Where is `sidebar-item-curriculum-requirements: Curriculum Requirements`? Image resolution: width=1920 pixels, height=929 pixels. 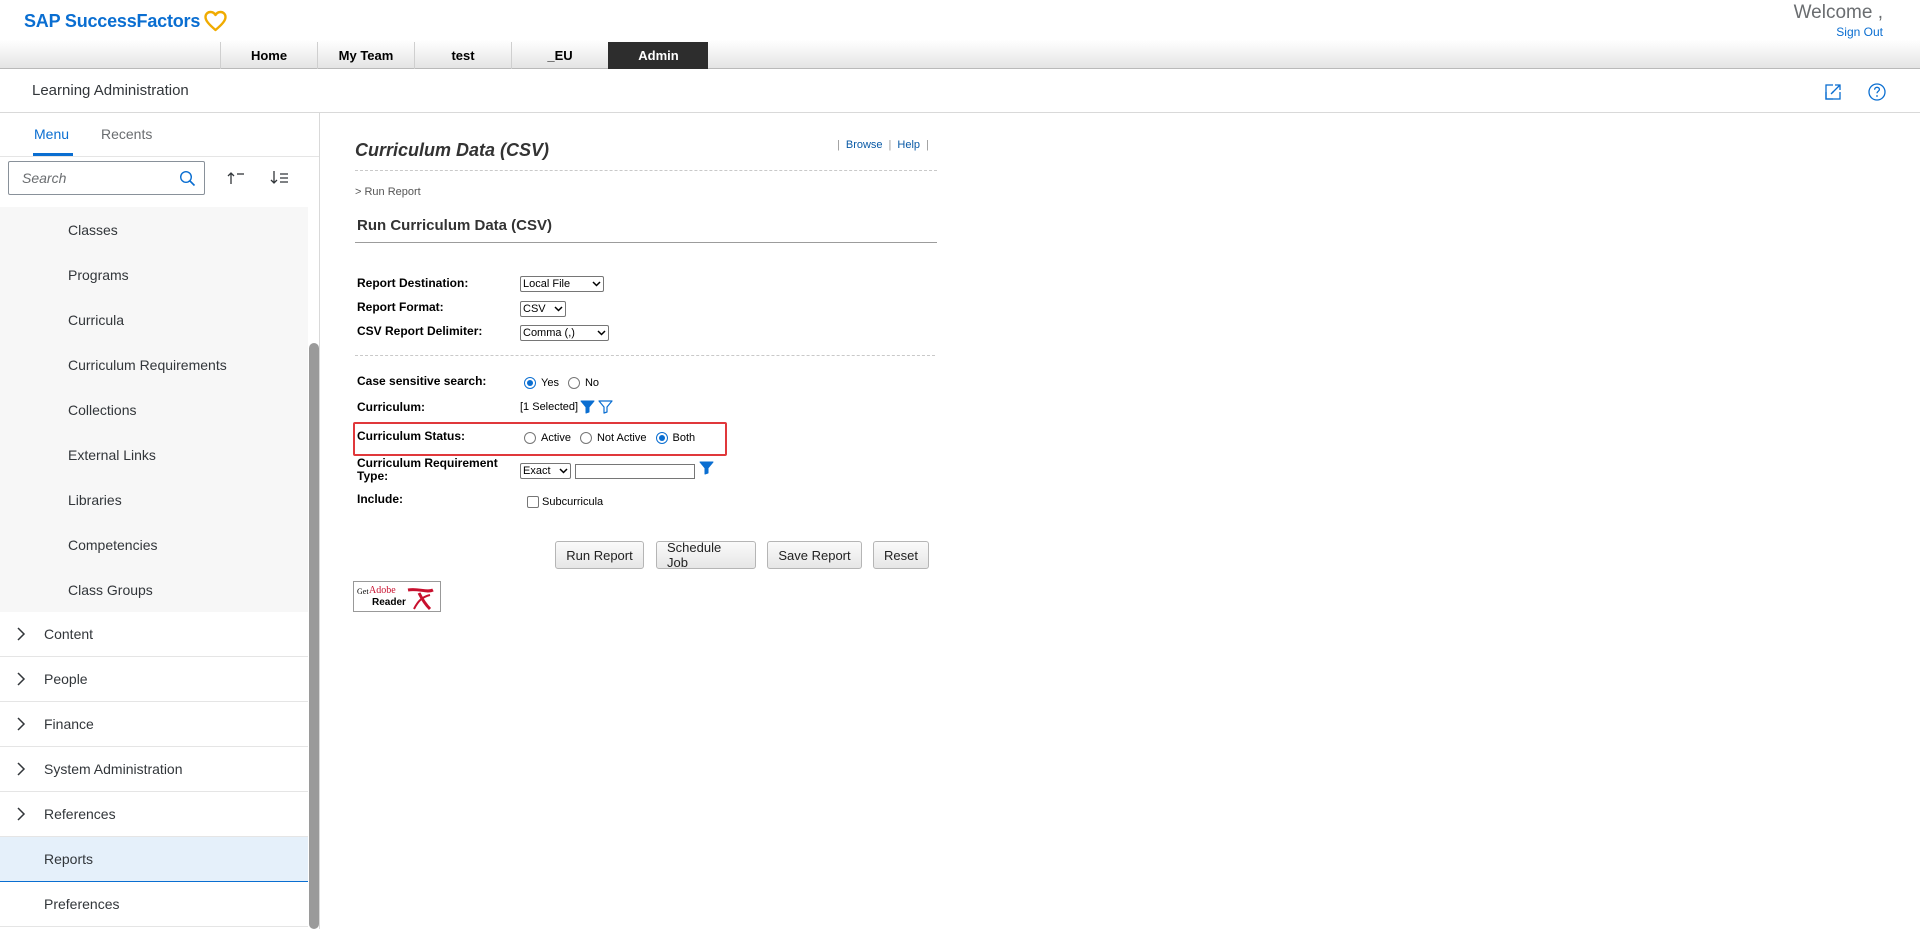 sidebar-item-curriculum-requirements: Curriculum Requirements is located at coordinates (154, 364).